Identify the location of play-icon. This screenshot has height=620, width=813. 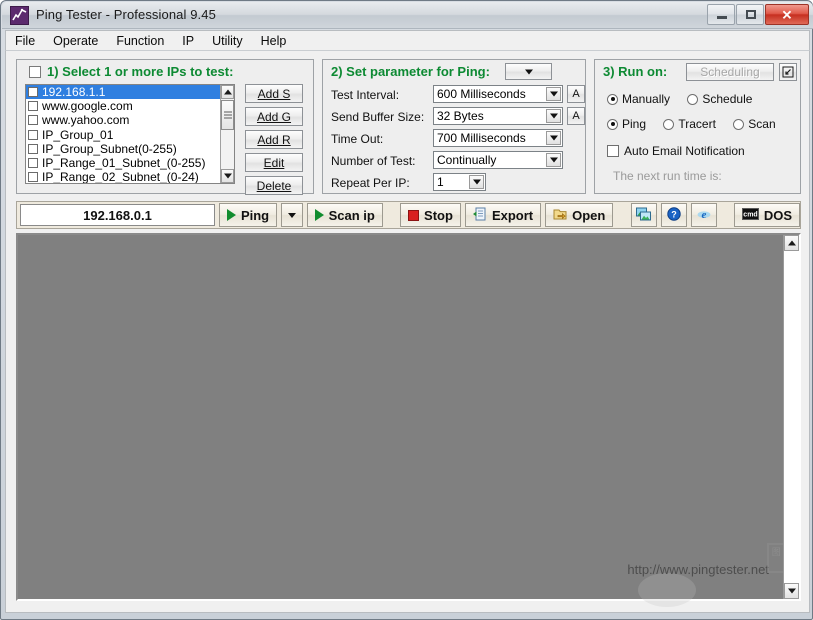
(231, 215).